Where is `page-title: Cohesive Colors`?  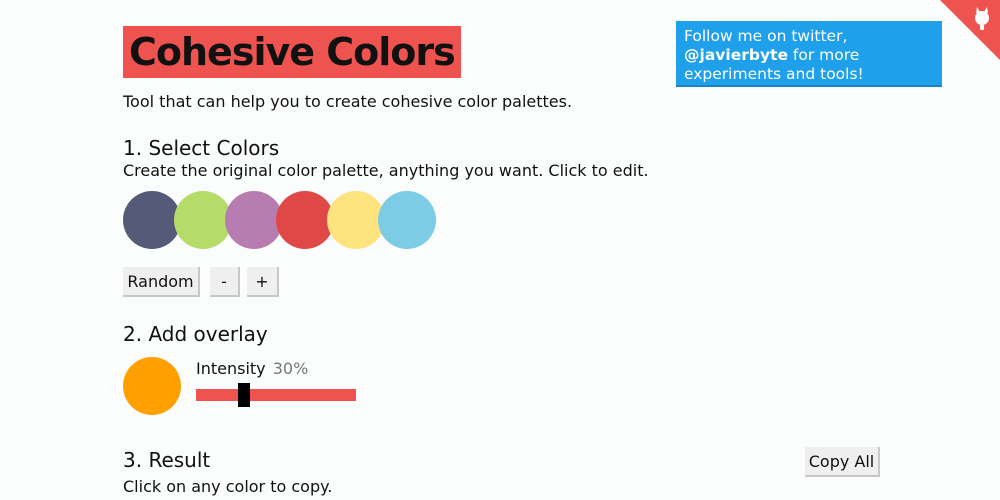 page-title: Cohesive Colors is located at coordinates (292, 52).